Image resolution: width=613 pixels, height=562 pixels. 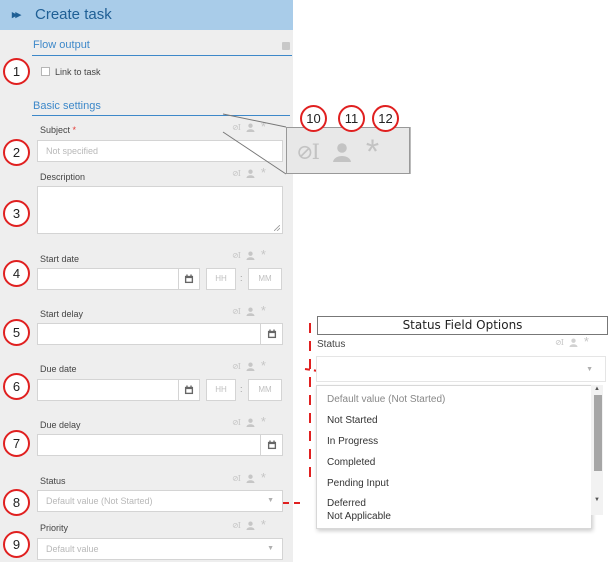 I want to click on callout-8: 8, so click(x=16, y=502).